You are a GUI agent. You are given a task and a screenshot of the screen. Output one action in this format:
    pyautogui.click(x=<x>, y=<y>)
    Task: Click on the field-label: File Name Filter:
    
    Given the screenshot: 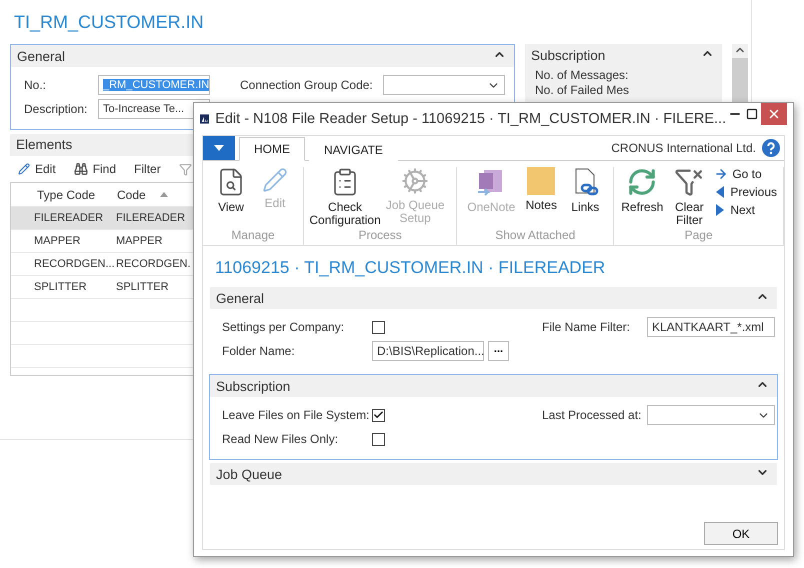 What is the action you would take?
    pyautogui.click(x=587, y=327)
    